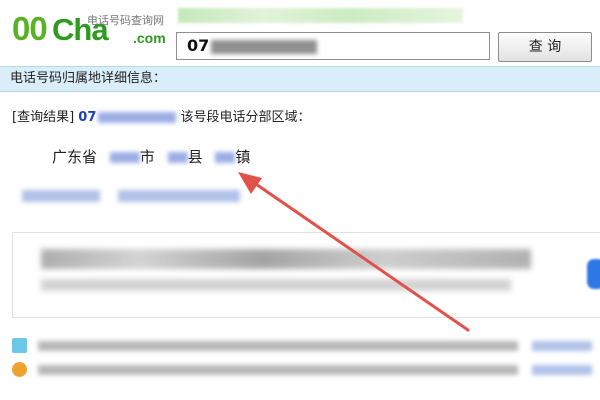 The image size is (600, 400). I want to click on arrow-line, so click(359, 255).